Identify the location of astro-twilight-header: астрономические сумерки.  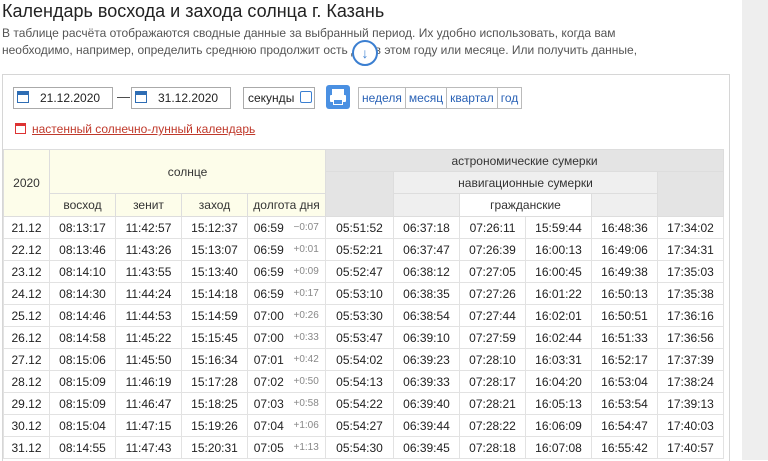
(524, 160).